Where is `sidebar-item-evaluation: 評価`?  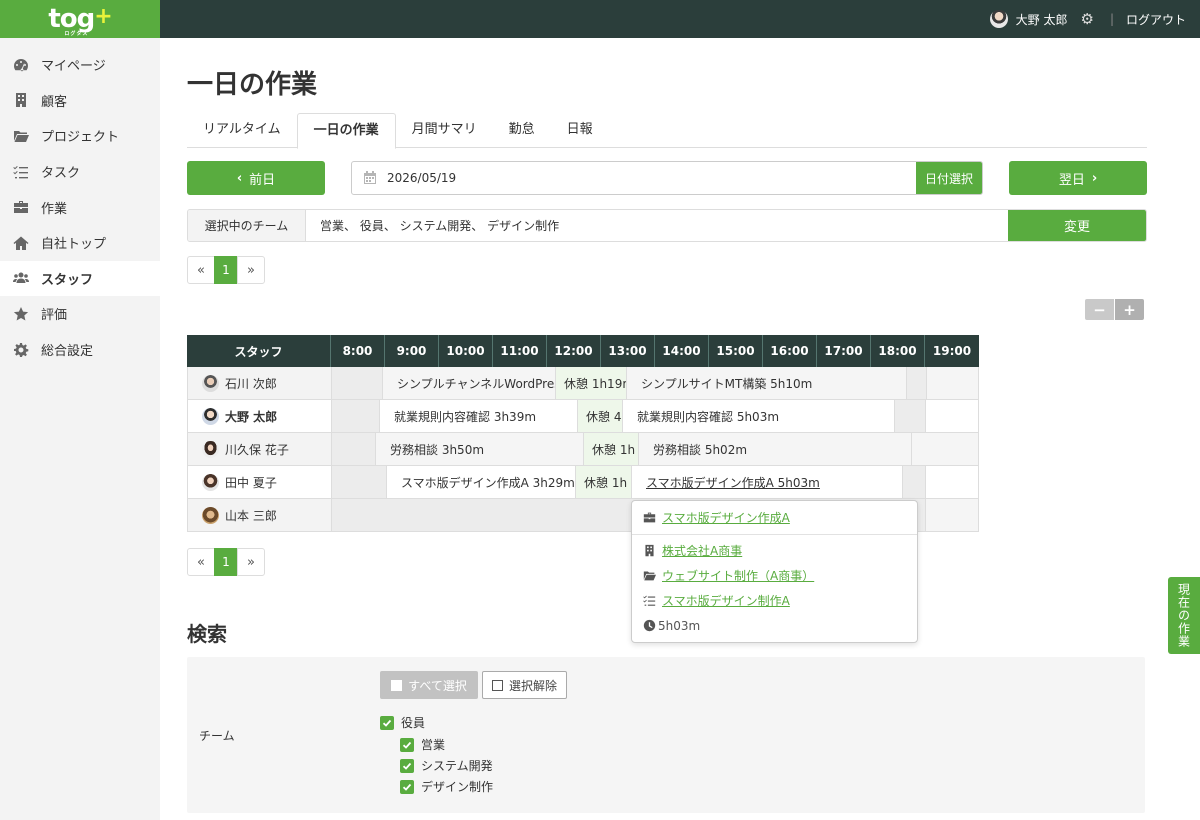
sidebar-item-evaluation: 評価 is located at coordinates (80, 314).